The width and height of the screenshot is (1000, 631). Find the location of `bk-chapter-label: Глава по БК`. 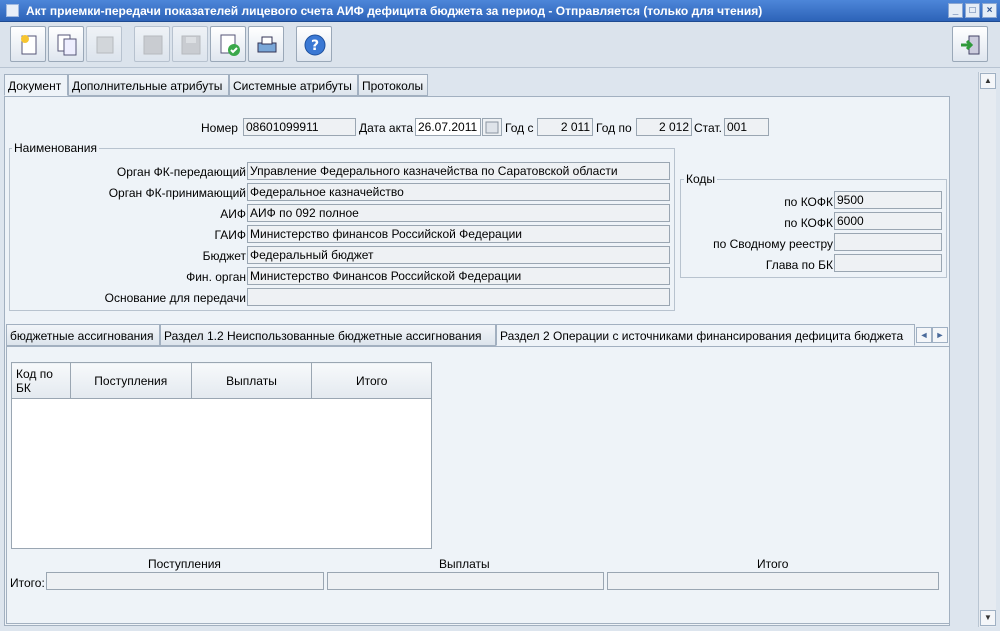

bk-chapter-label: Глава по БК is located at coordinates (799, 265).